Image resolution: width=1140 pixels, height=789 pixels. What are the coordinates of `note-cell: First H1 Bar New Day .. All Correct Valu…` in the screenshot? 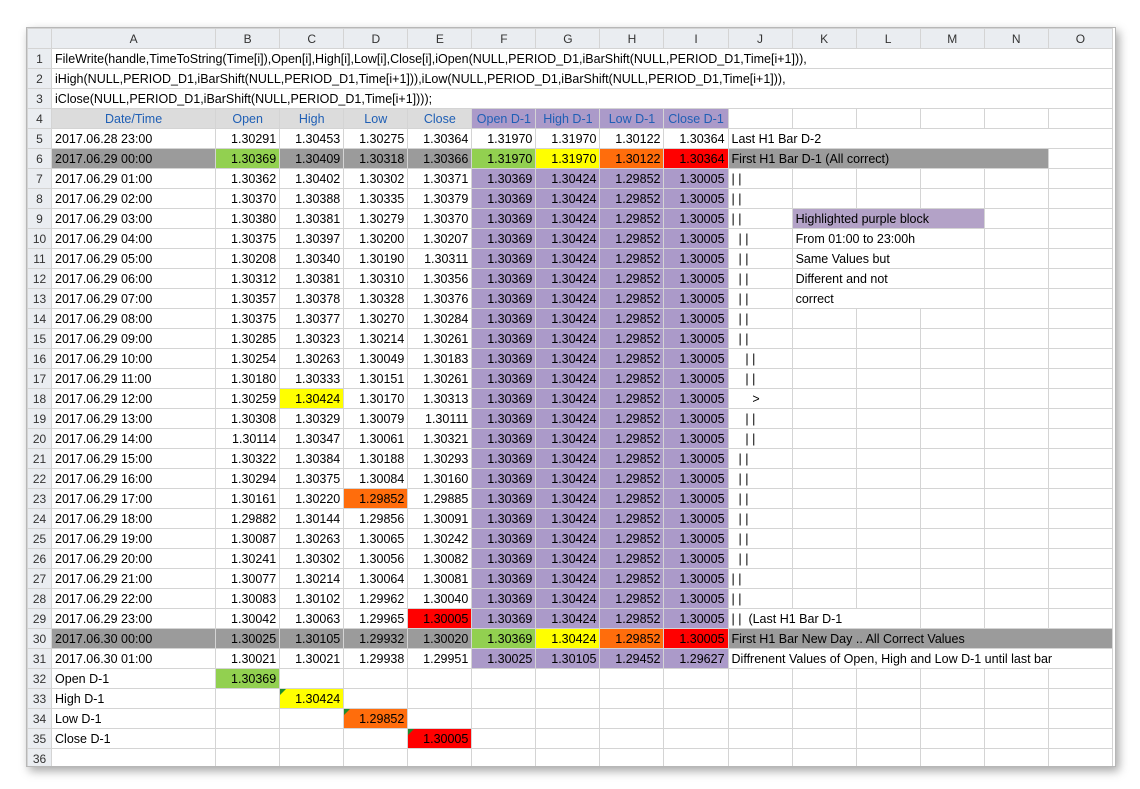 It's located at (920, 638).